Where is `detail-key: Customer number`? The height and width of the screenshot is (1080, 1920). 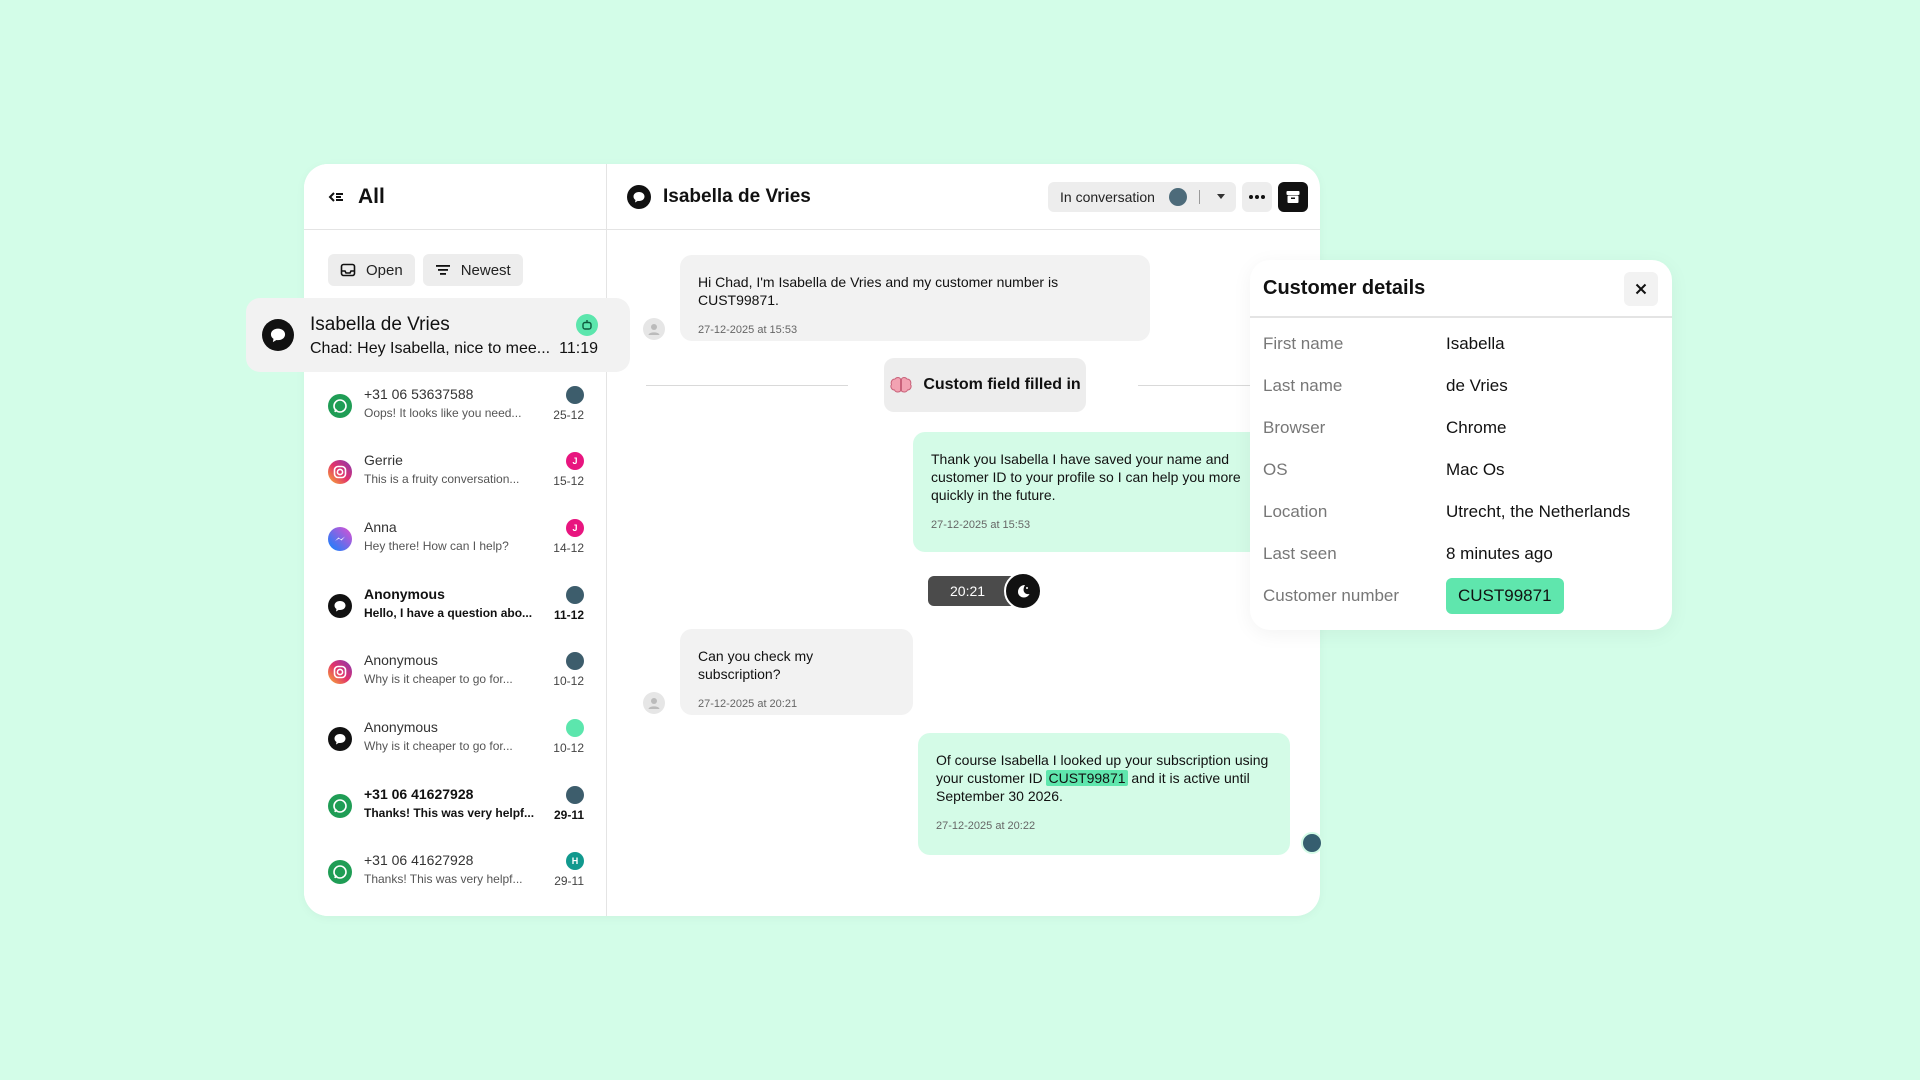
detail-key: Customer number is located at coordinates (1331, 595).